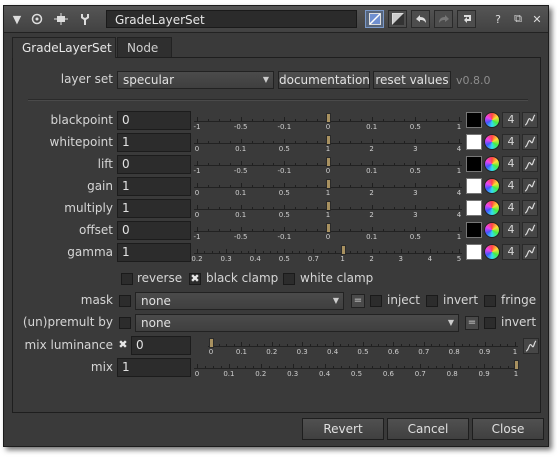 The image size is (560, 457). What do you see at coordinates (64, 47) in the screenshot?
I see `tab-gradelayerset: GradeLayerSet` at bounding box center [64, 47].